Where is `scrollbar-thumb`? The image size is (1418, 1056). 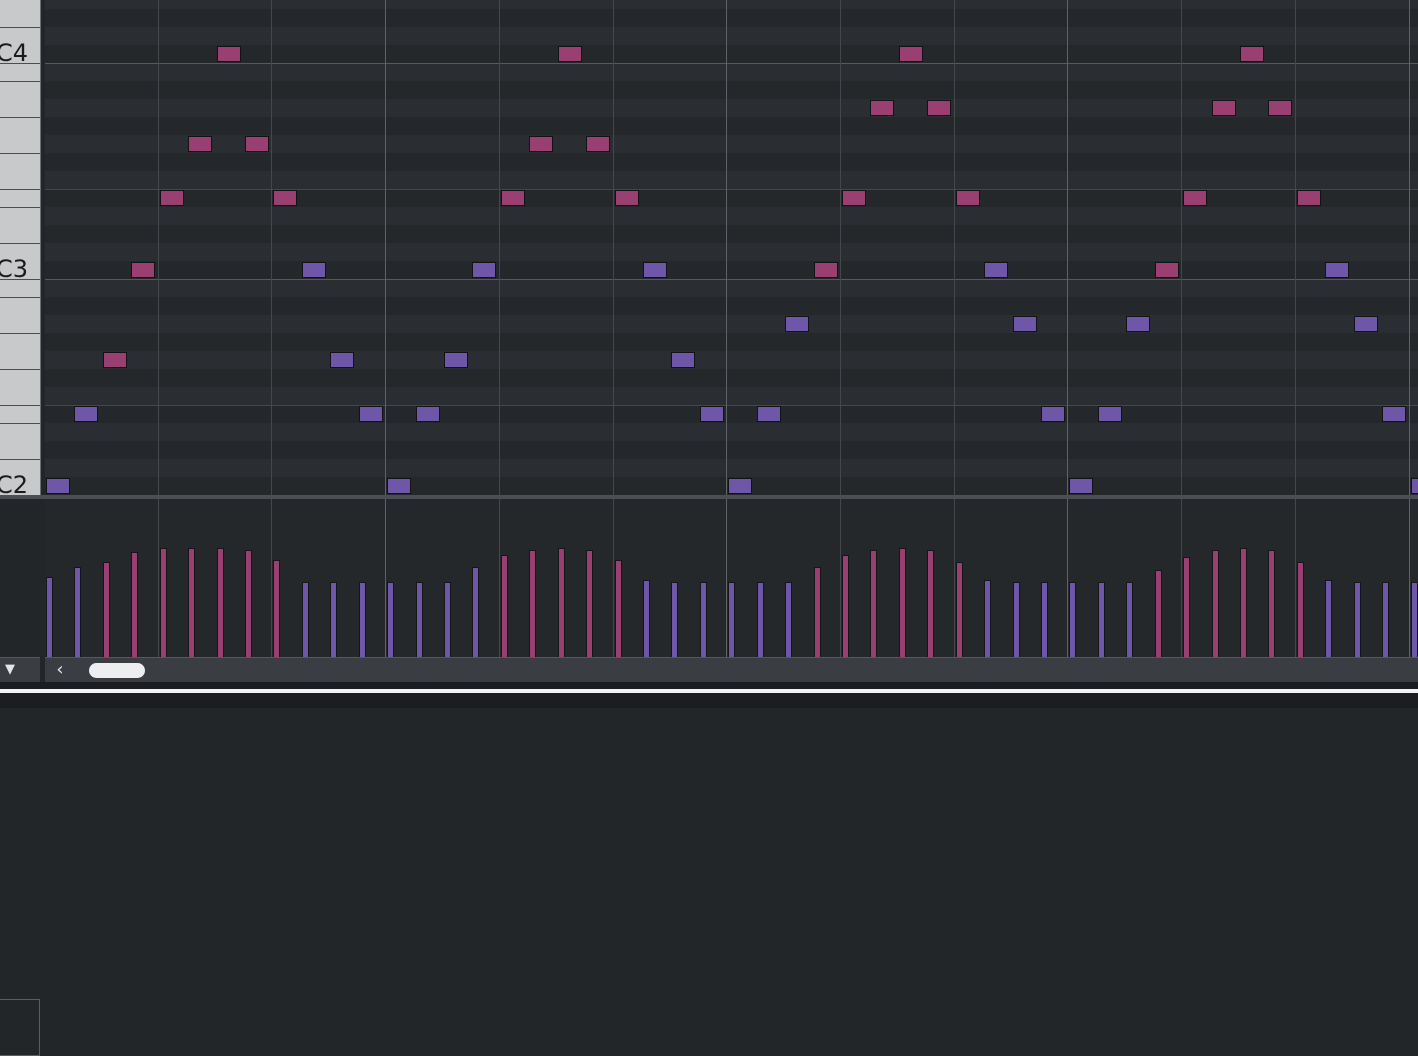
scrollbar-thumb is located at coordinates (117, 670).